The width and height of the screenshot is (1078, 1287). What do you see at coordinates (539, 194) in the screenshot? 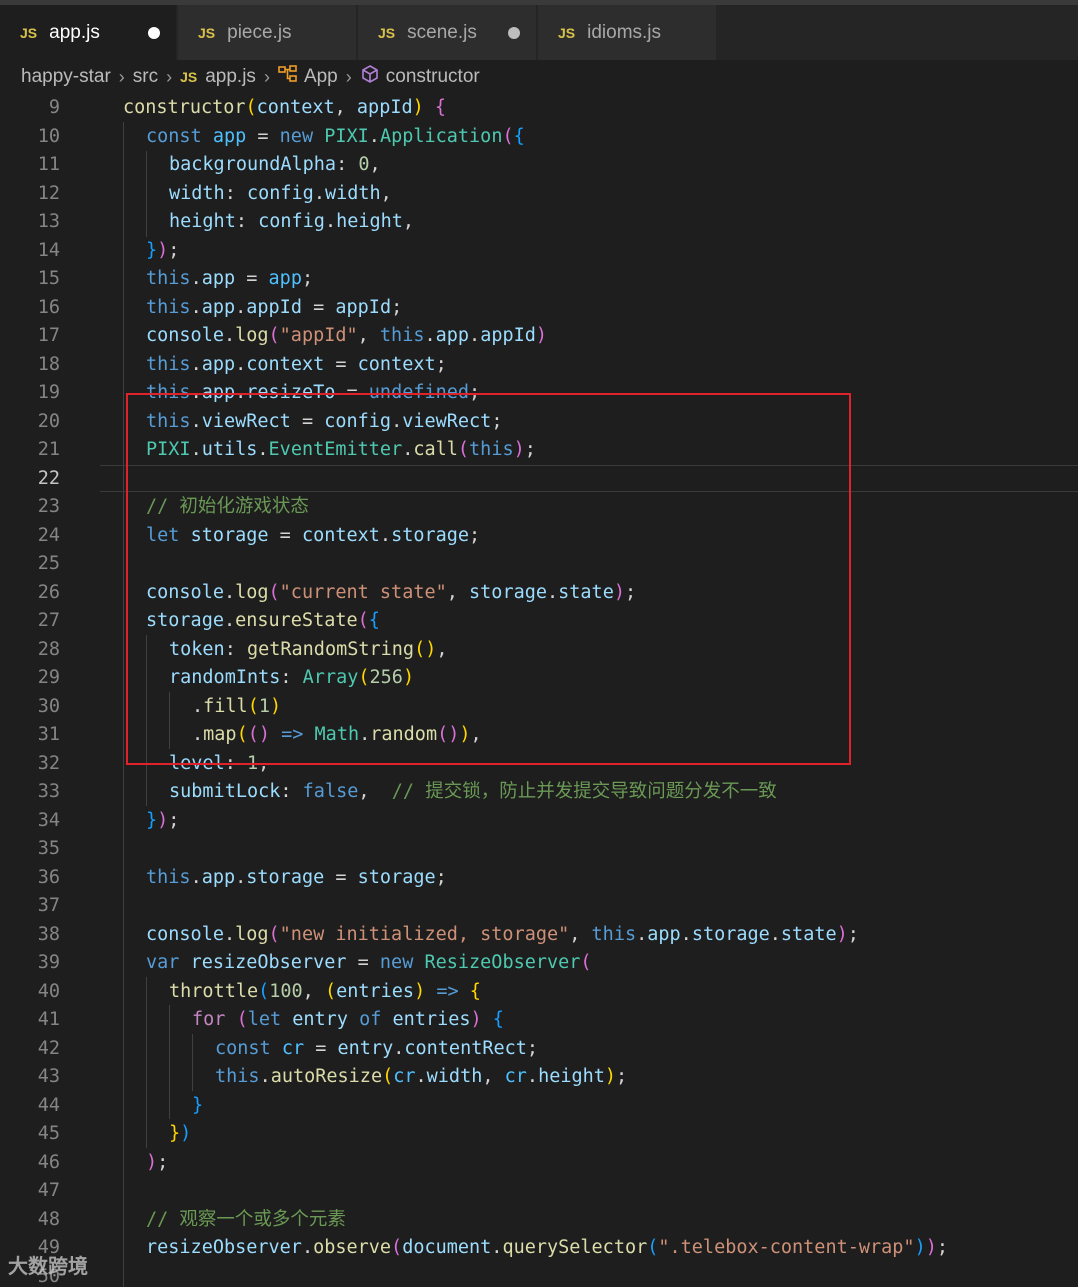
I see `code-line: 12 width: config.width,` at bounding box center [539, 194].